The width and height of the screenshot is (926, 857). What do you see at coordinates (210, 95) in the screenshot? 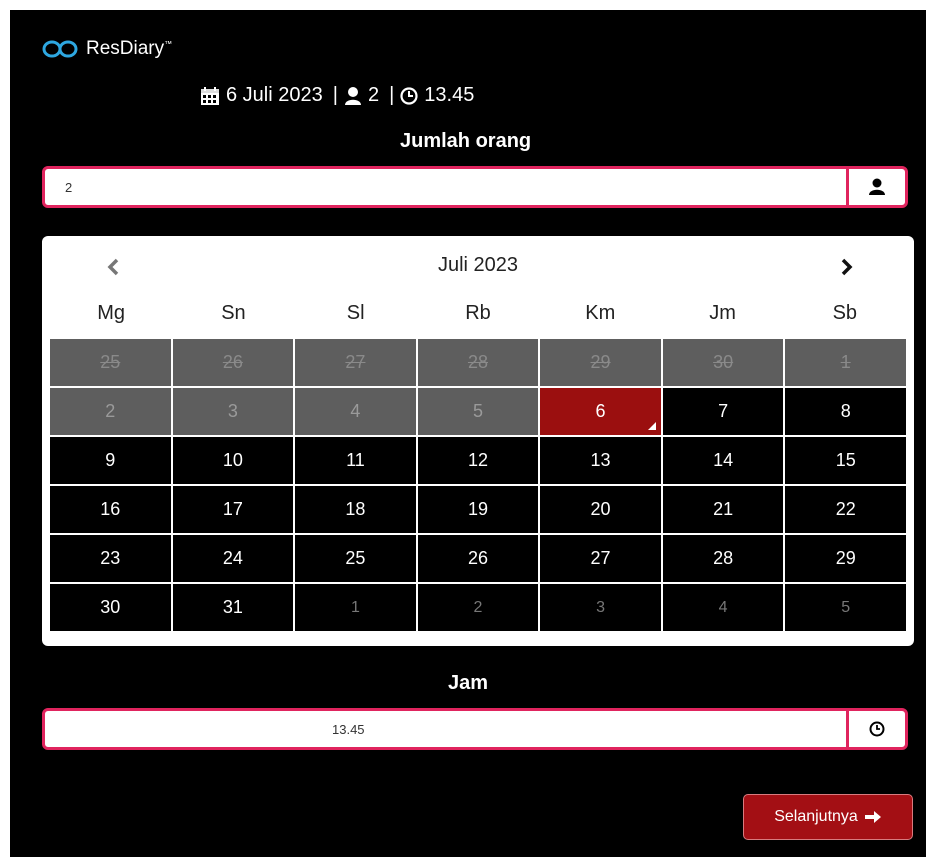
I see `calendar-icon` at bounding box center [210, 95].